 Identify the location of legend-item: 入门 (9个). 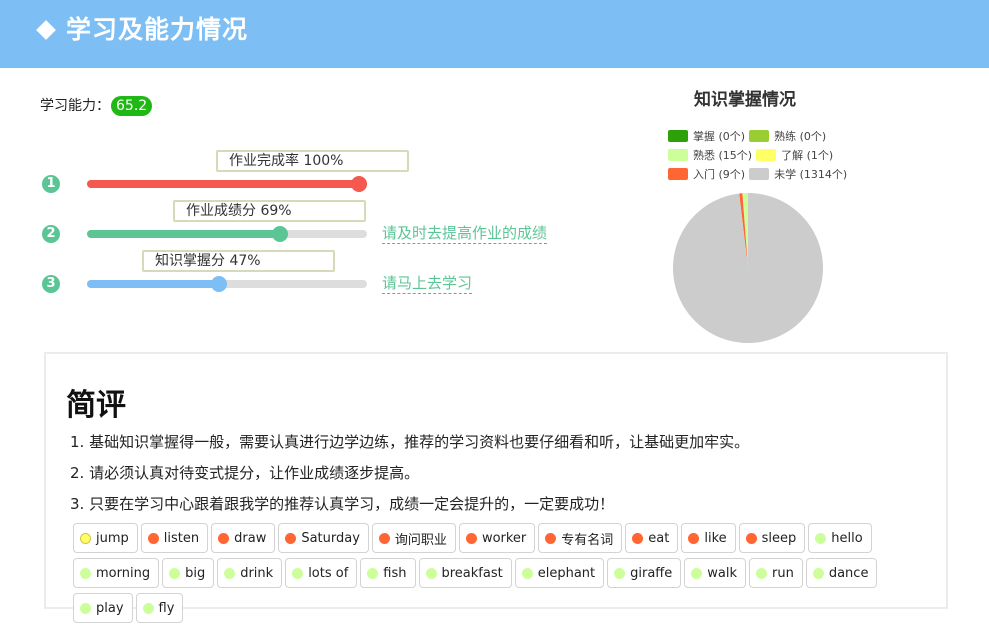
(706, 174).